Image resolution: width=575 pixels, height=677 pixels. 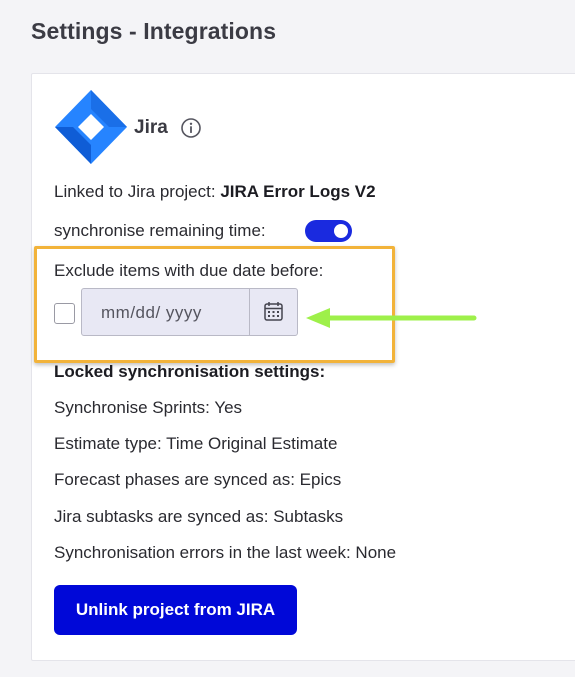 What do you see at coordinates (198, 479) in the screenshot?
I see `setting-forecast-phases: Forecast phases are synced as: Epics` at bounding box center [198, 479].